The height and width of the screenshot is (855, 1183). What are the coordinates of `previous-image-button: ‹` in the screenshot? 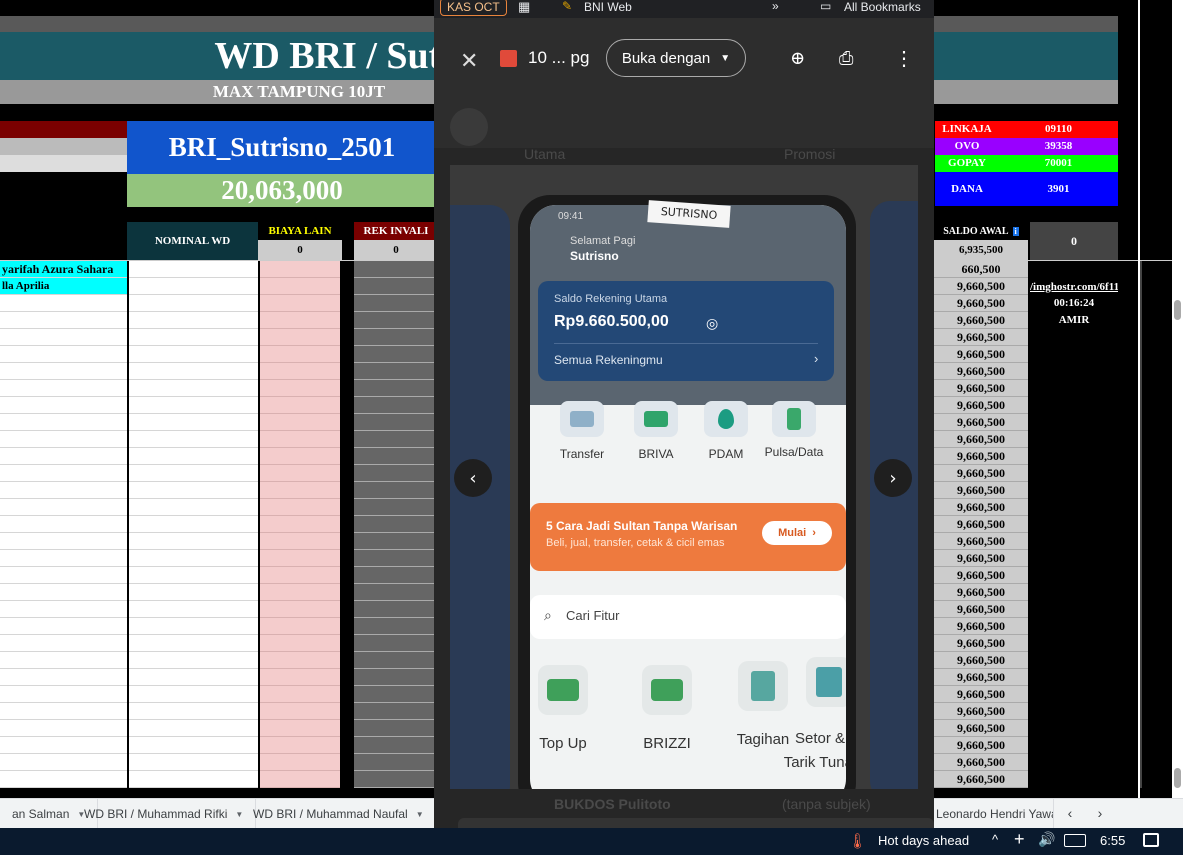 It's located at (473, 478).